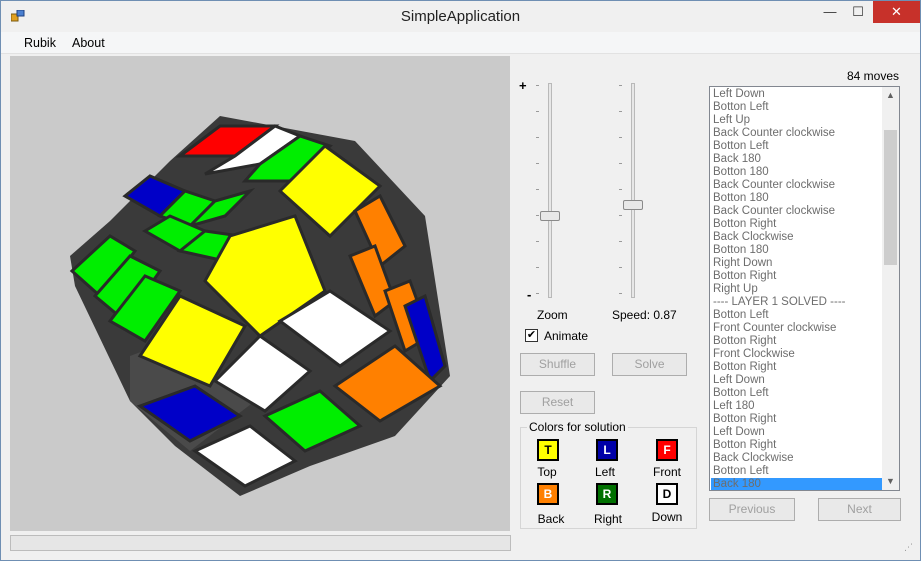 The height and width of the screenshot is (561, 921). What do you see at coordinates (890, 95) in the screenshot?
I see `scroll-up-icon: ▲` at bounding box center [890, 95].